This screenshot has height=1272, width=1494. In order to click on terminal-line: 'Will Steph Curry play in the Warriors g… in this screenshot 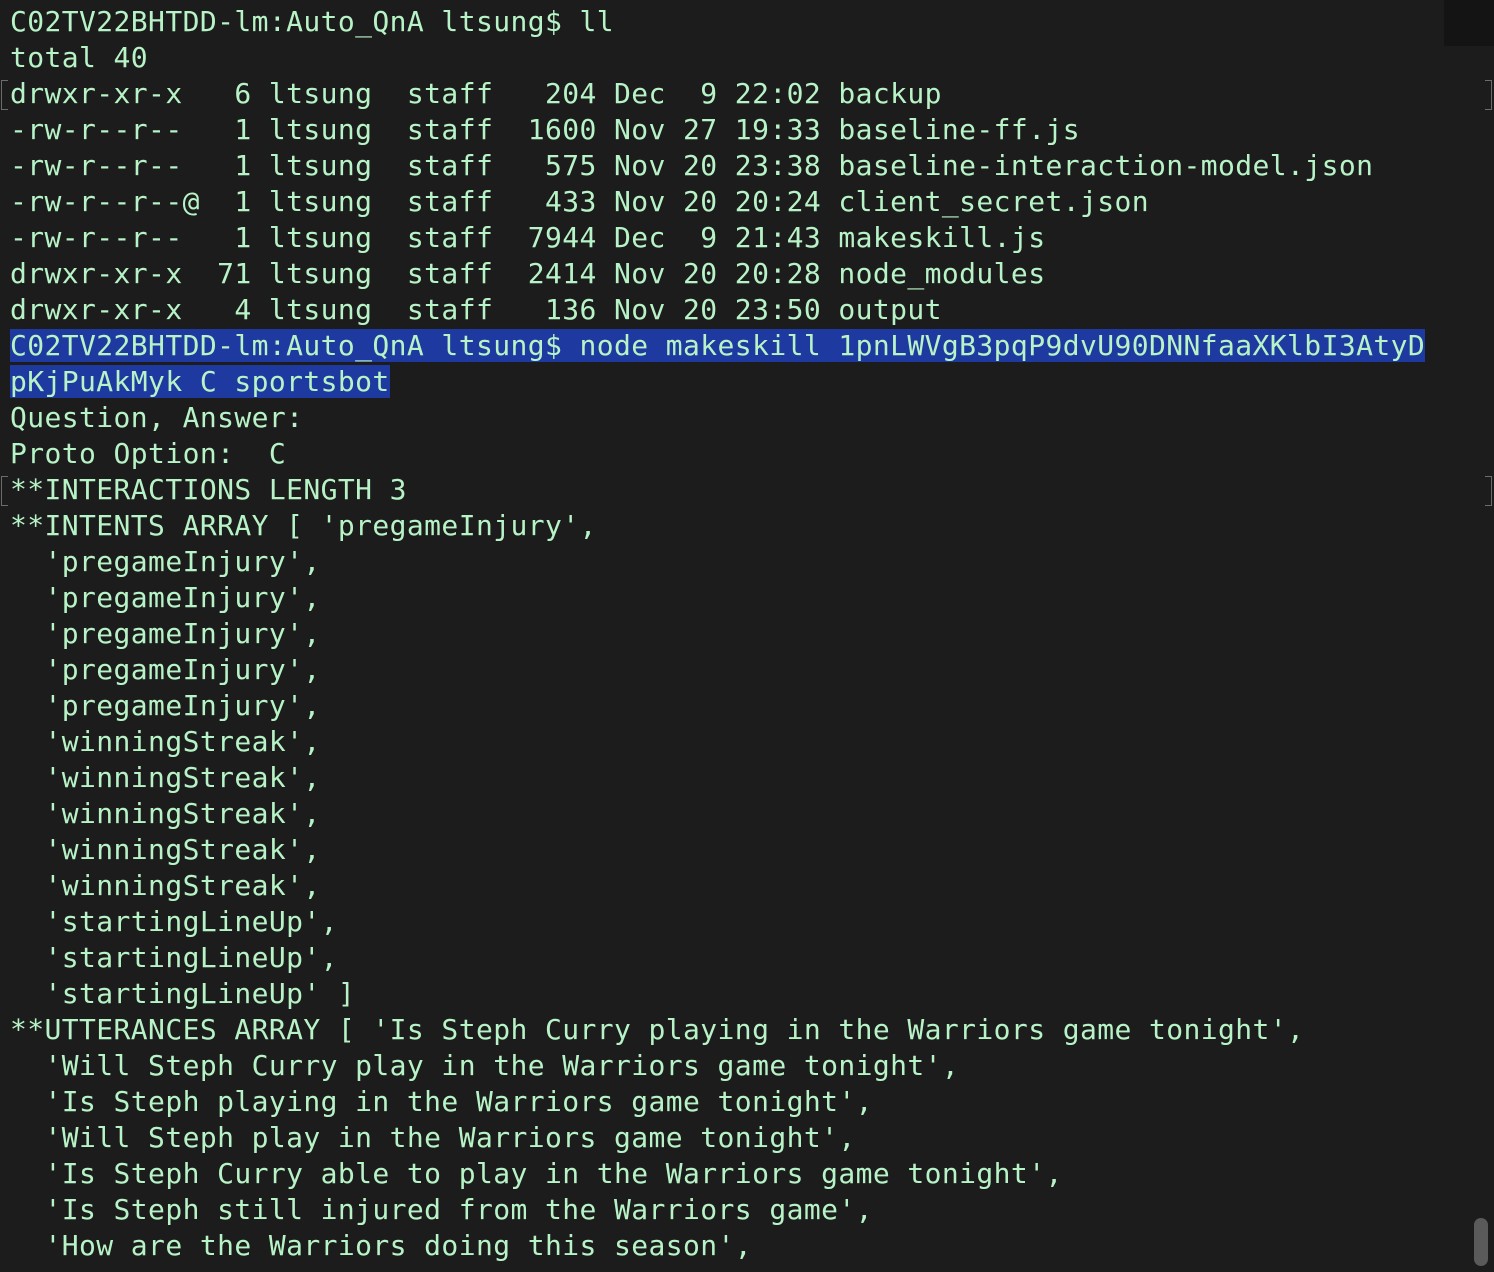, I will do `click(485, 1065)`.